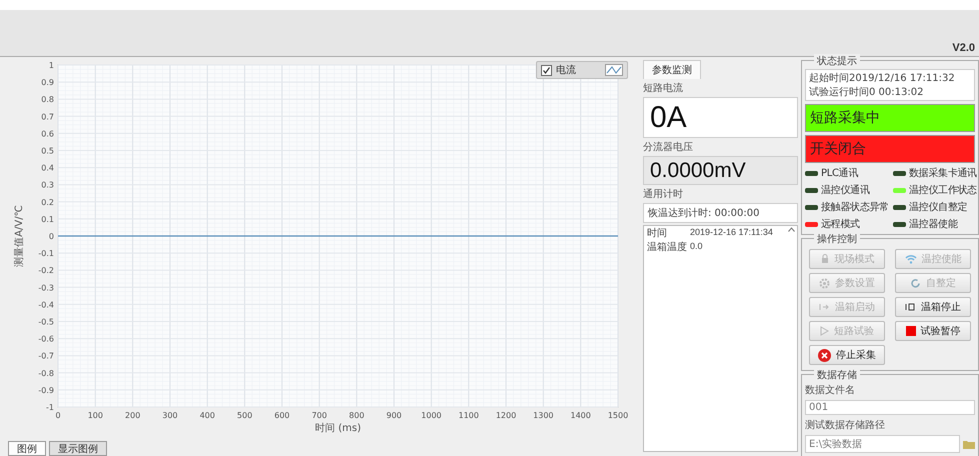  What do you see at coordinates (394, 415) in the screenshot?
I see `x-tick-label: 900` at bounding box center [394, 415].